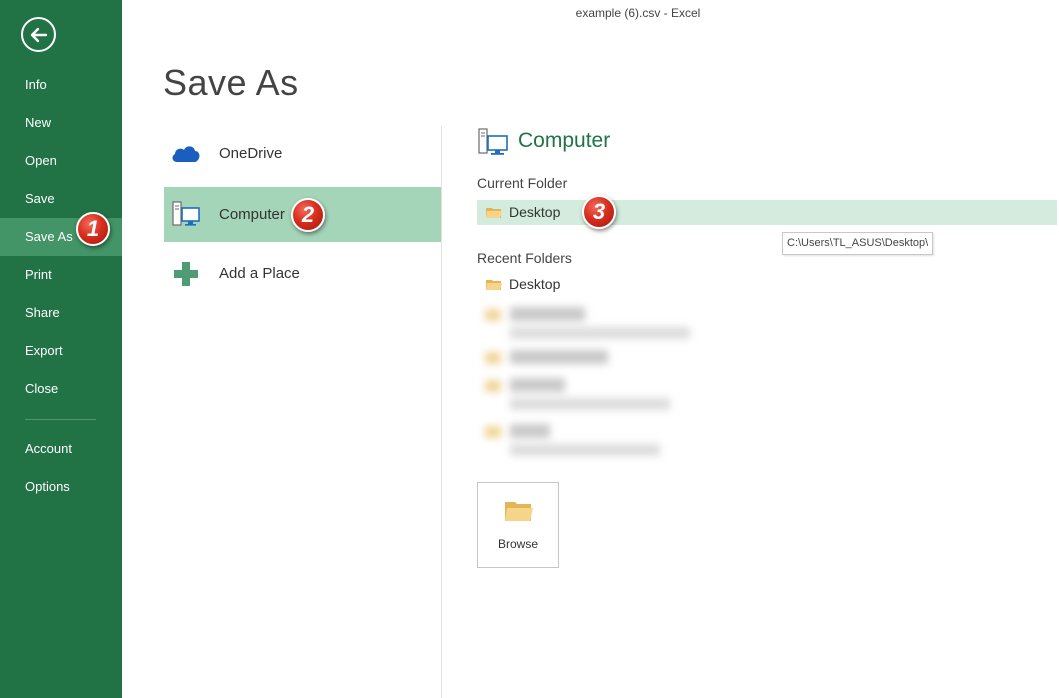  What do you see at coordinates (60, 419) in the screenshot?
I see `nav-divider` at bounding box center [60, 419].